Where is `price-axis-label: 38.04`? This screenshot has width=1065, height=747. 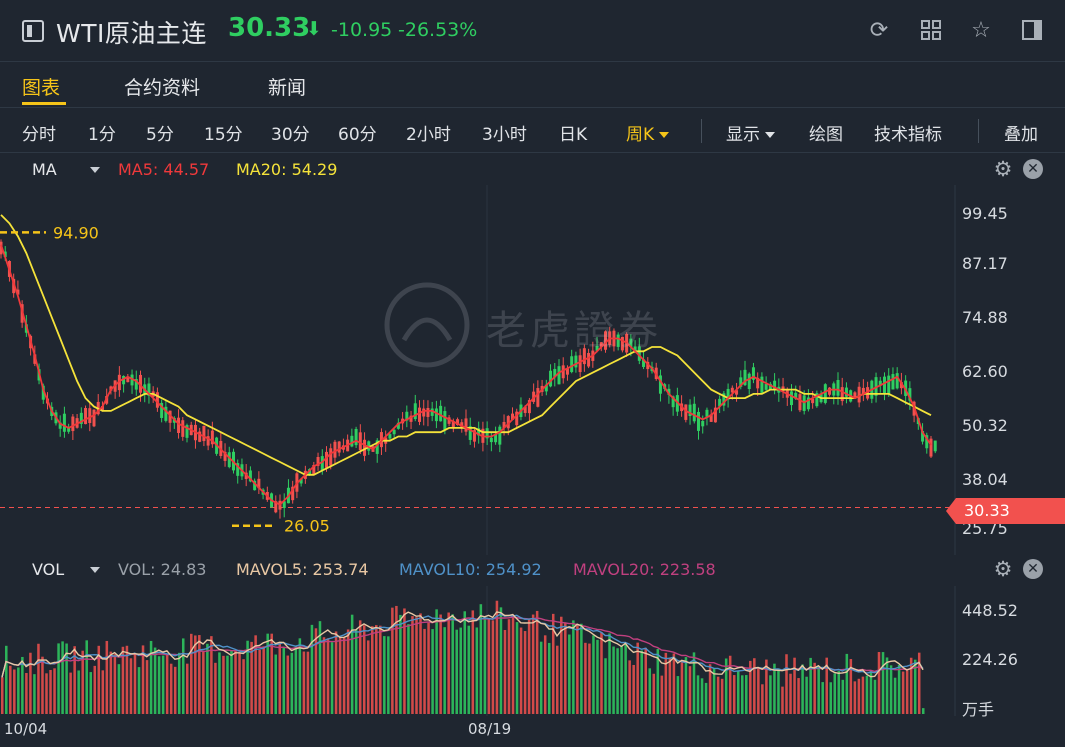
price-axis-label: 38.04 is located at coordinates (985, 479).